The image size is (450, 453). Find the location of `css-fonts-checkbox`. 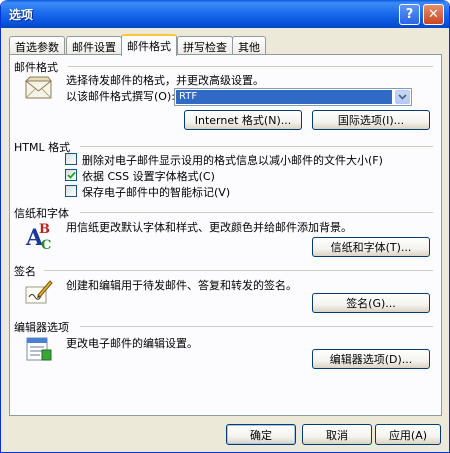

css-fonts-checkbox is located at coordinates (71, 175).